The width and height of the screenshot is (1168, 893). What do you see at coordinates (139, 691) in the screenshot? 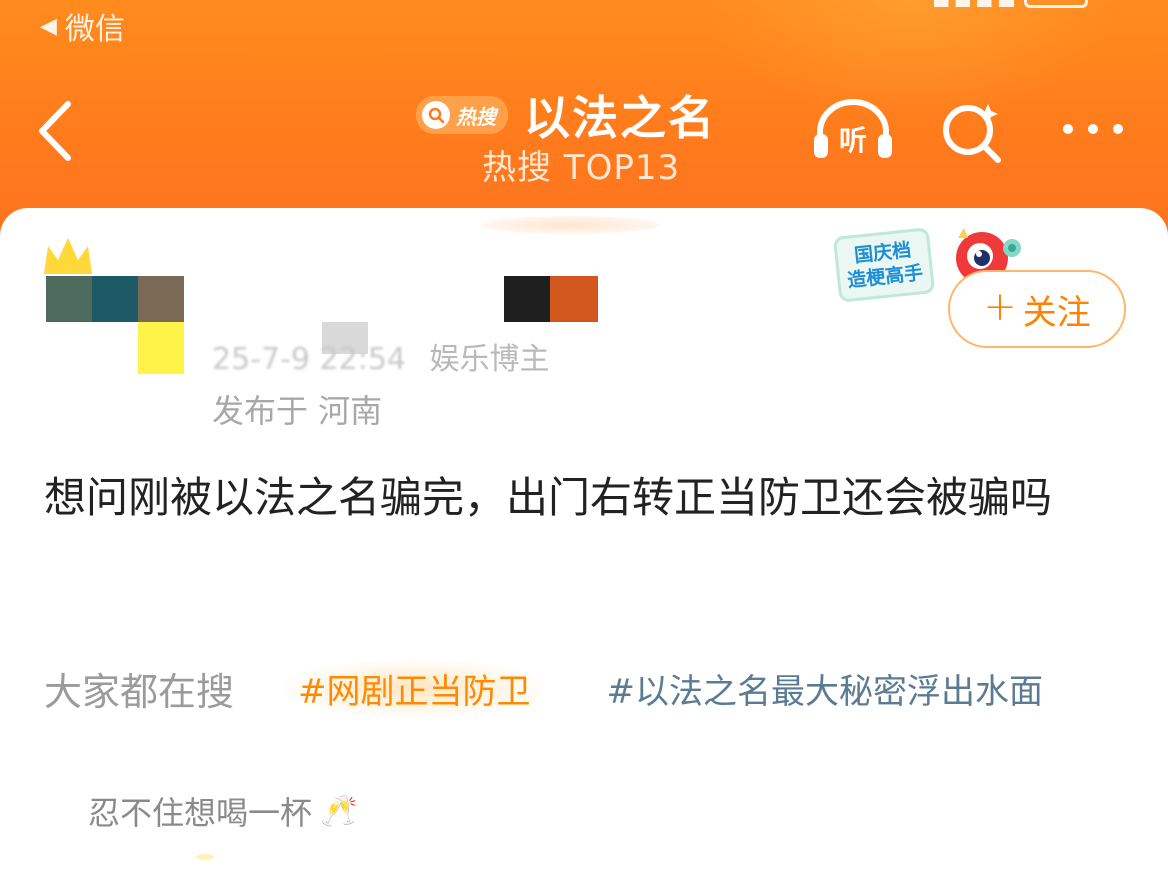
I see `related-label: 大家都在搜` at bounding box center [139, 691].